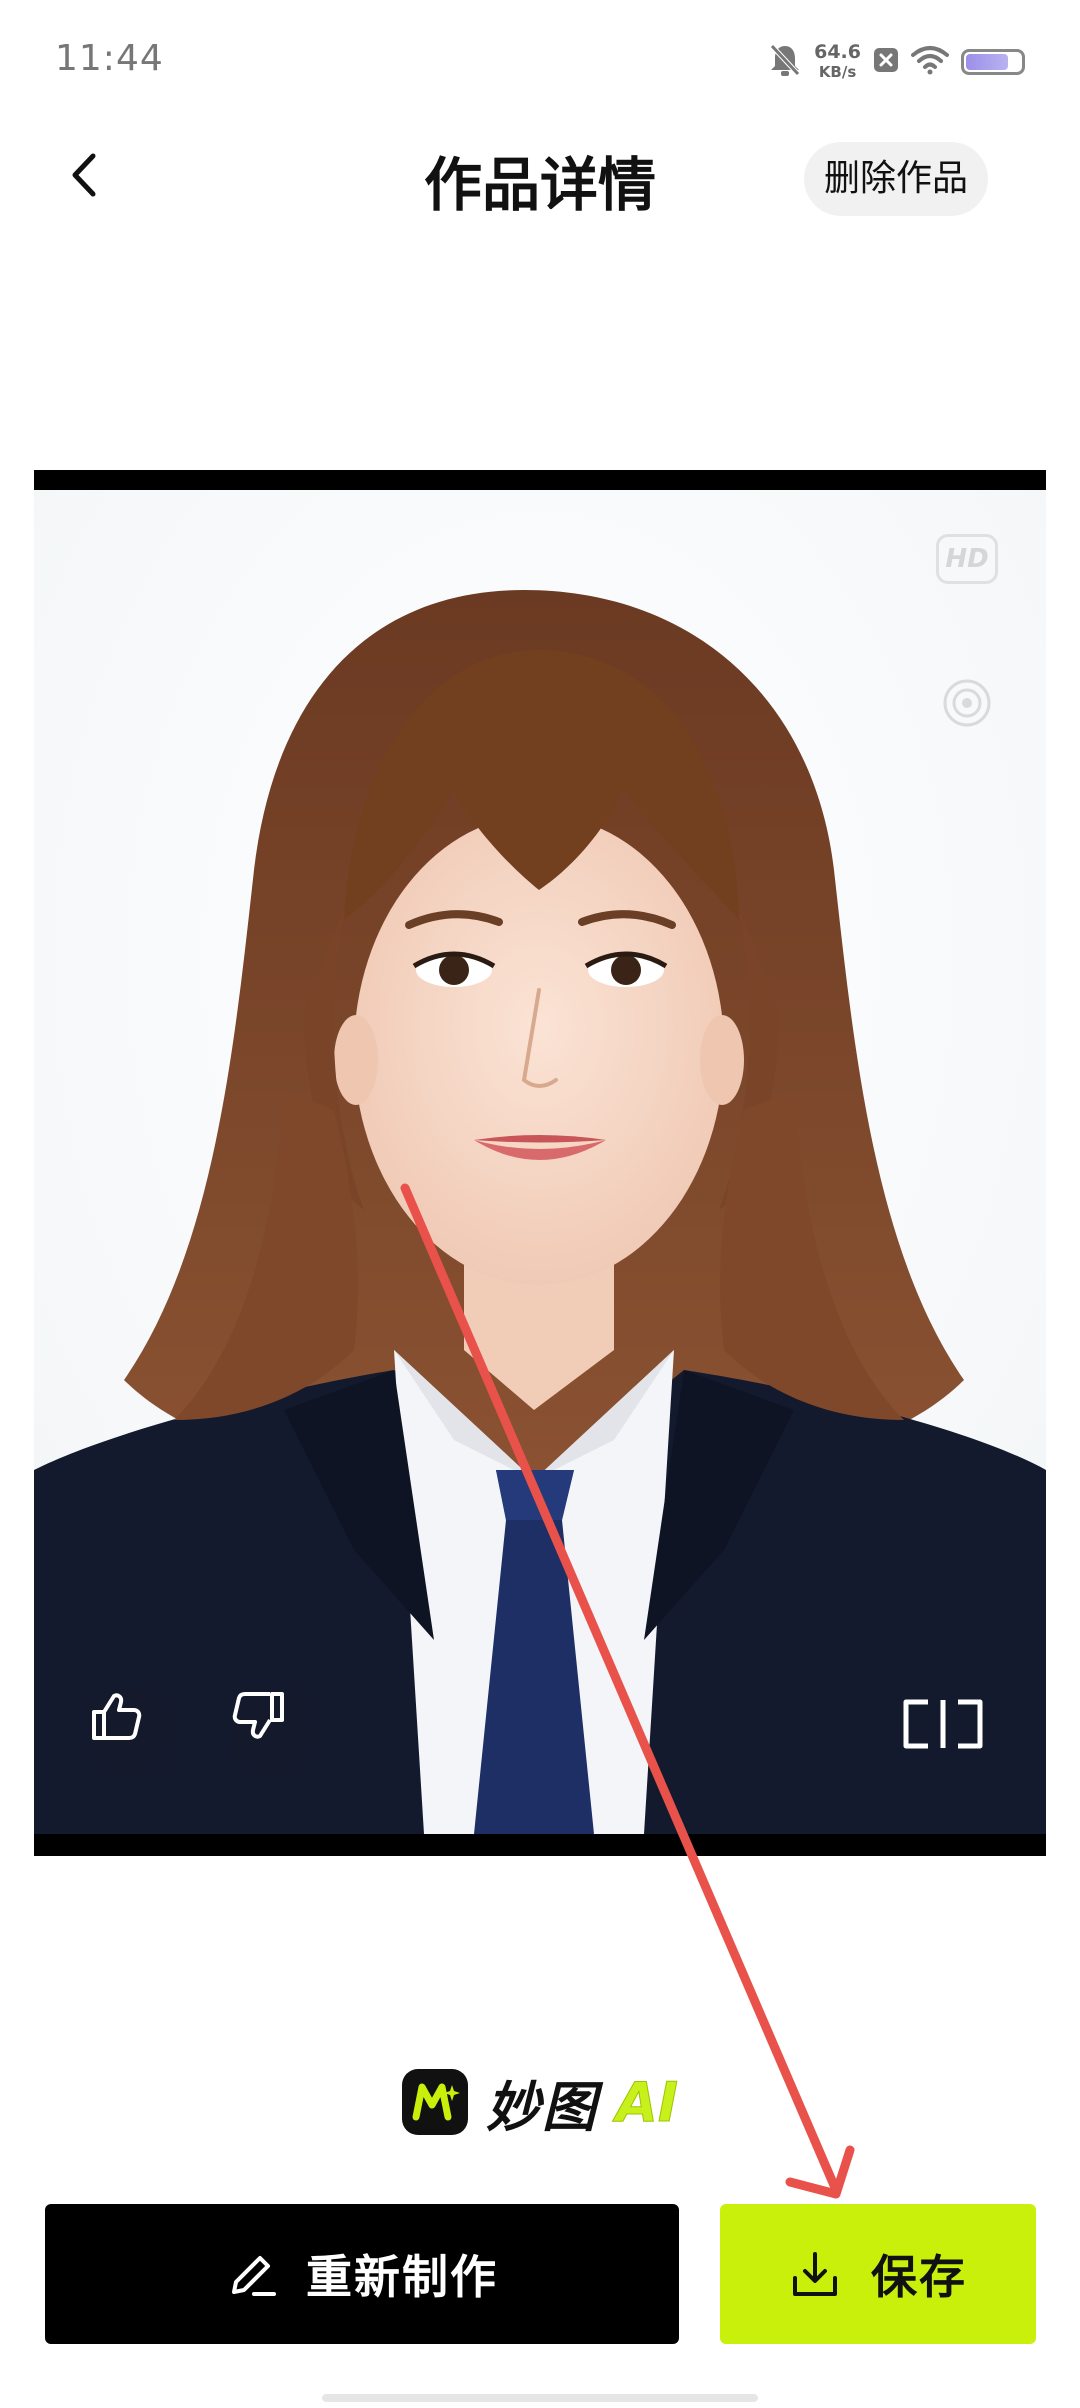 The height and width of the screenshot is (2408, 1080). Describe the element at coordinates (117, 1716) in the screenshot. I see `thumbs-up-icon` at that location.